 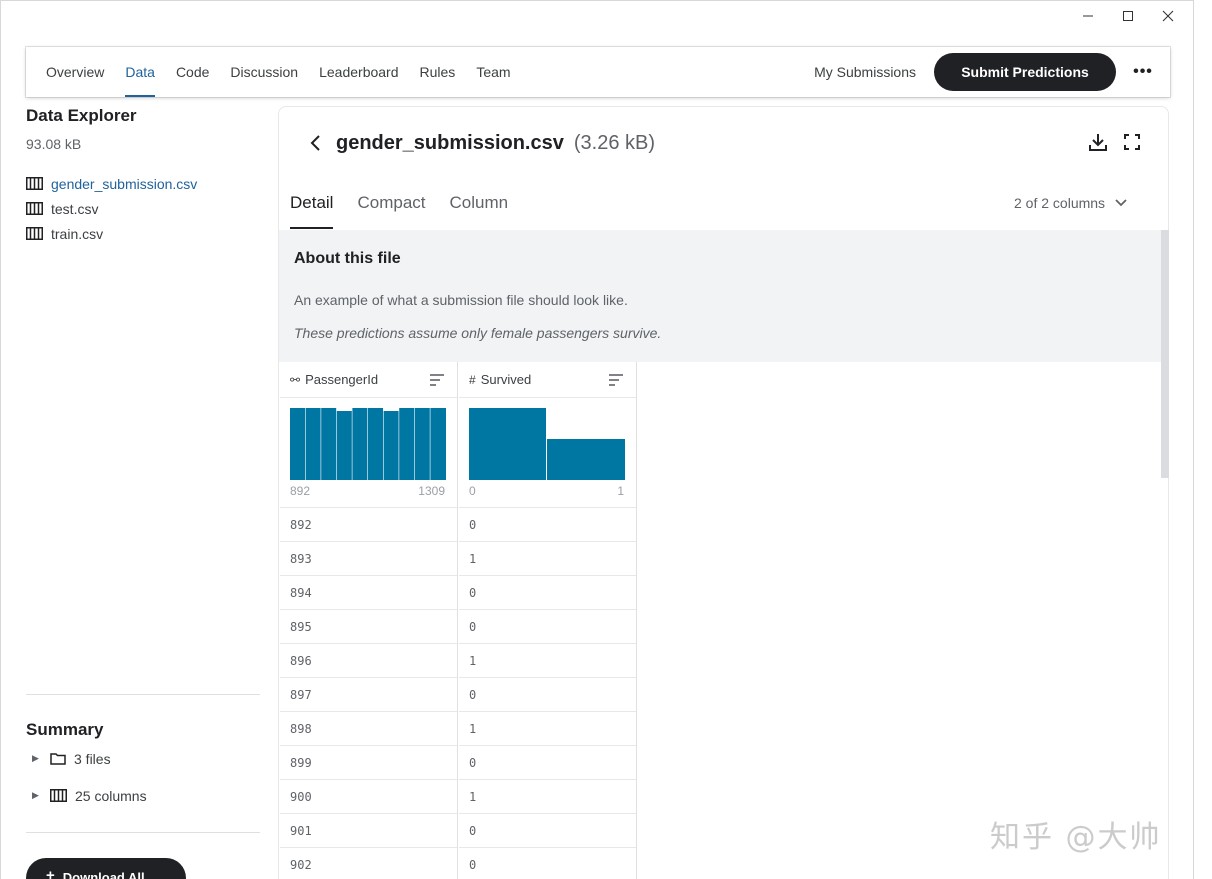 I want to click on maximize-icon, so click(x=1128, y=16).